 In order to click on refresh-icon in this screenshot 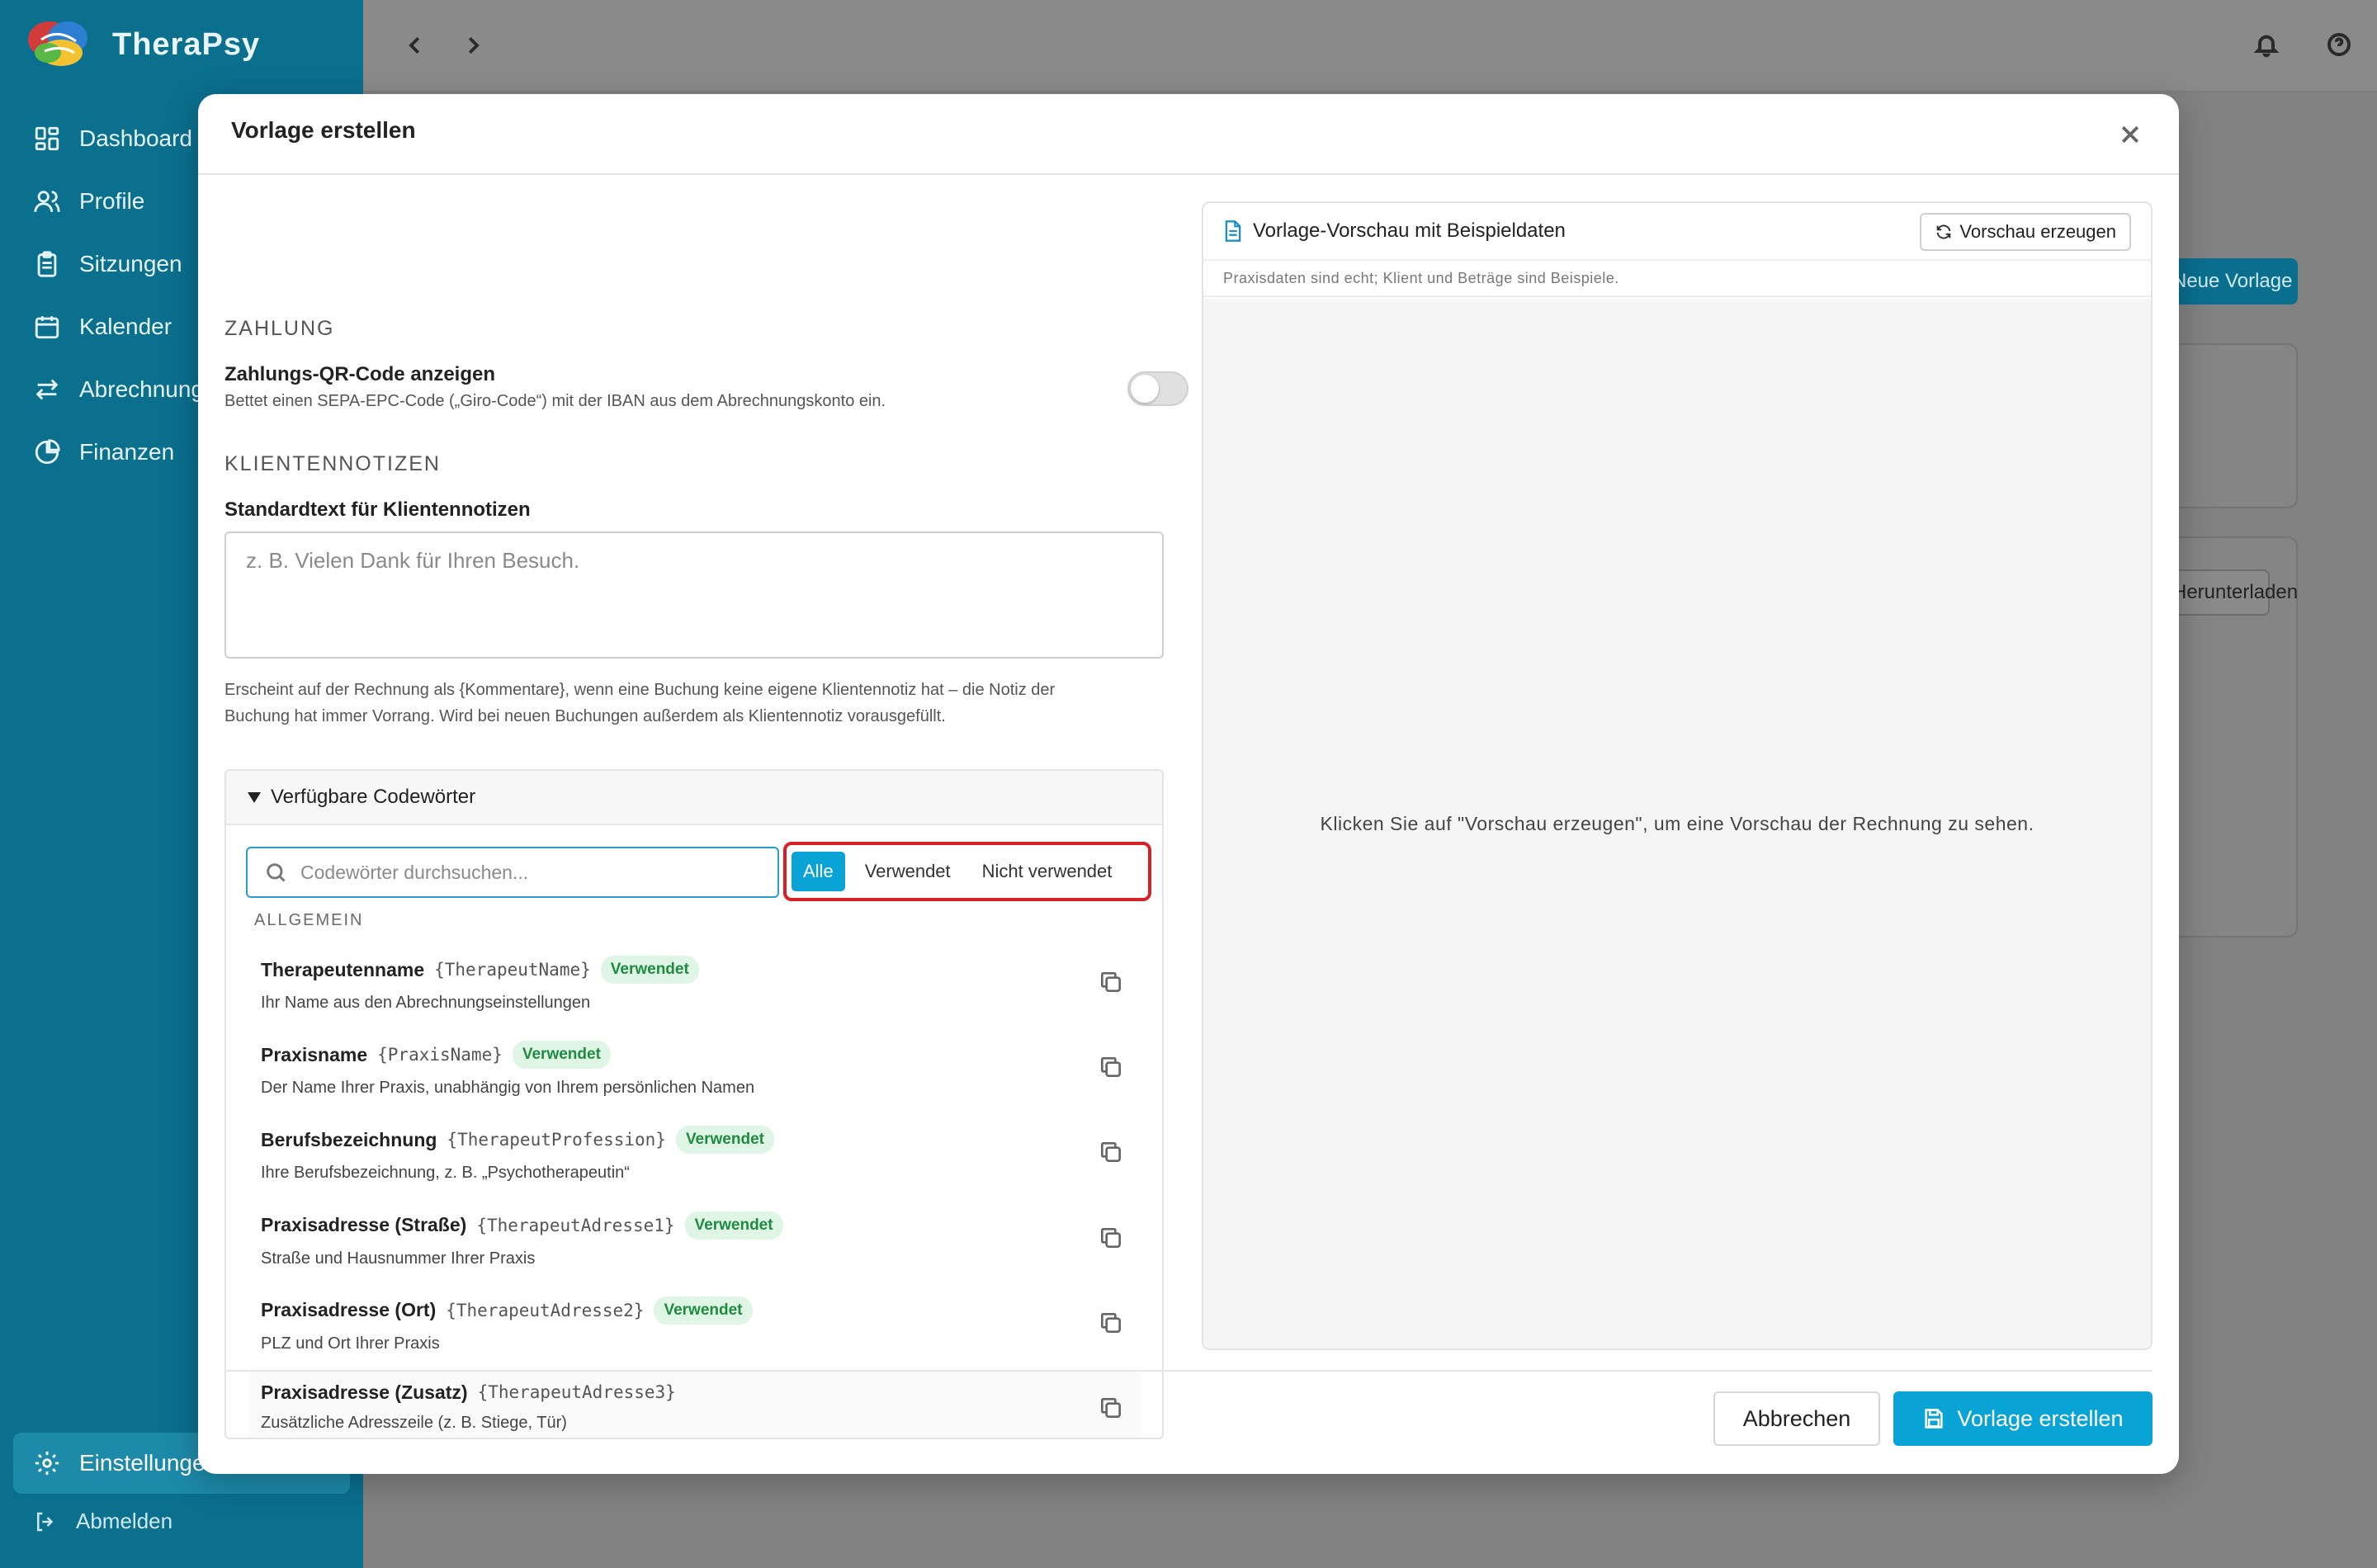, I will do `click(1944, 231)`.